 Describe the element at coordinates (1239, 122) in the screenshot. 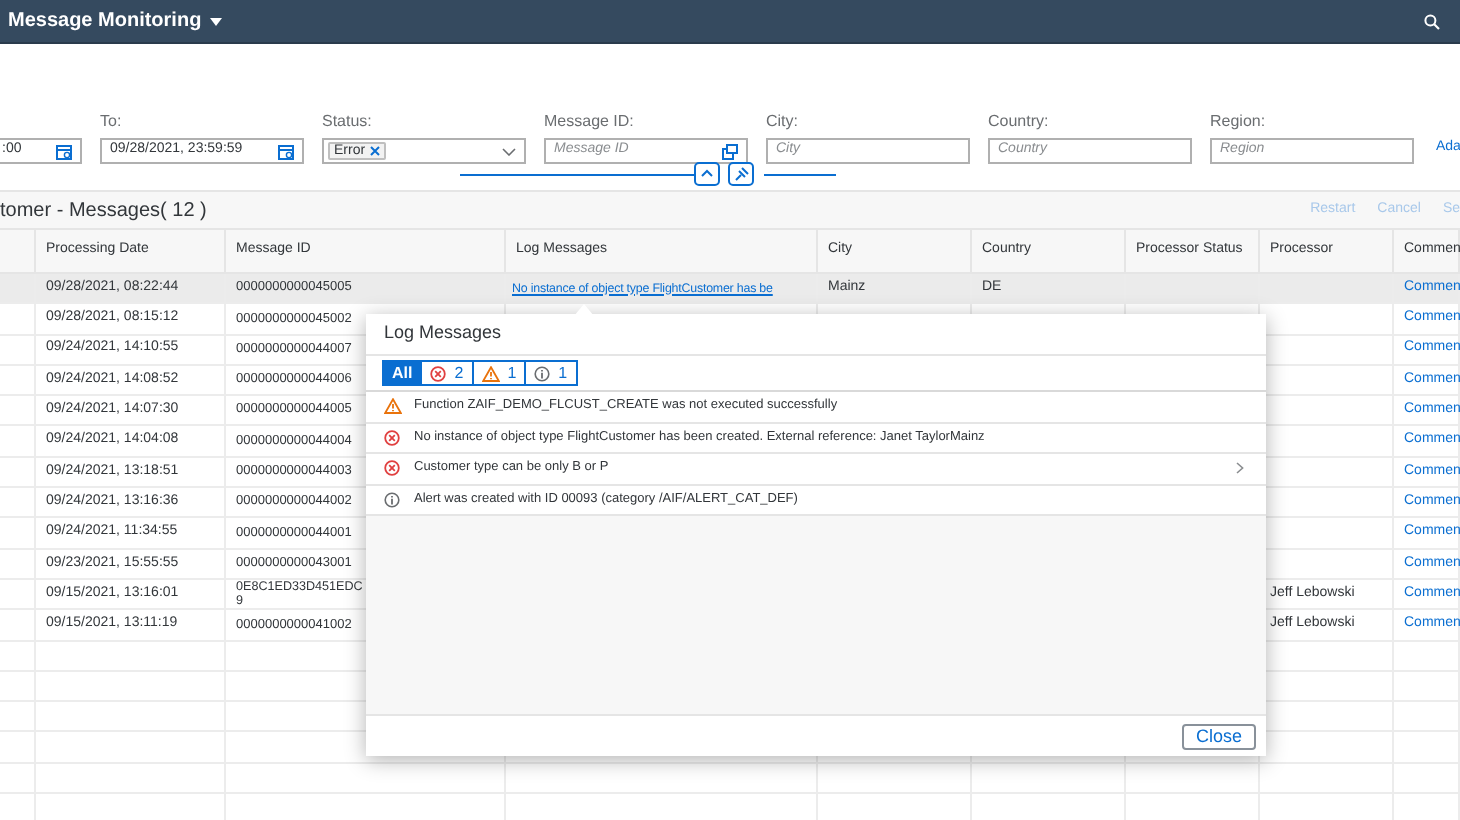

I see `filter-label: Region:` at that location.